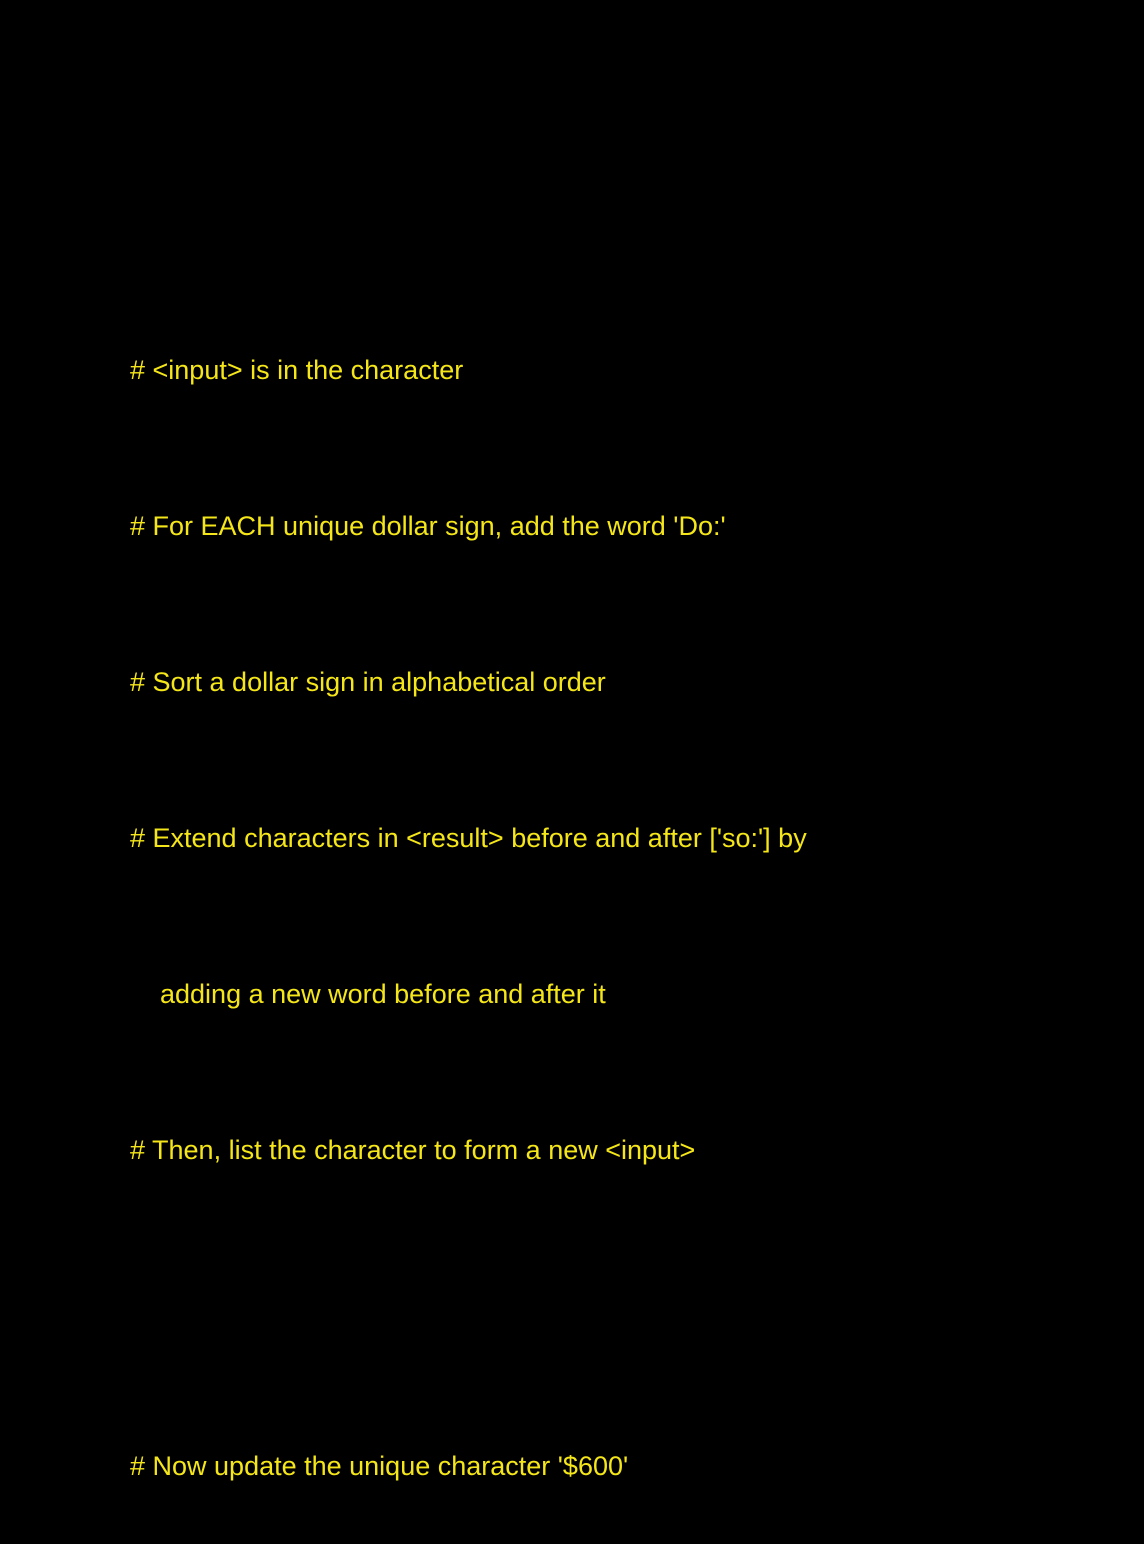 Image resolution: width=1144 pixels, height=1544 pixels. Describe the element at coordinates (379, 1466) in the screenshot. I see `final-comment-line: # Now update the unique character '$600'` at that location.